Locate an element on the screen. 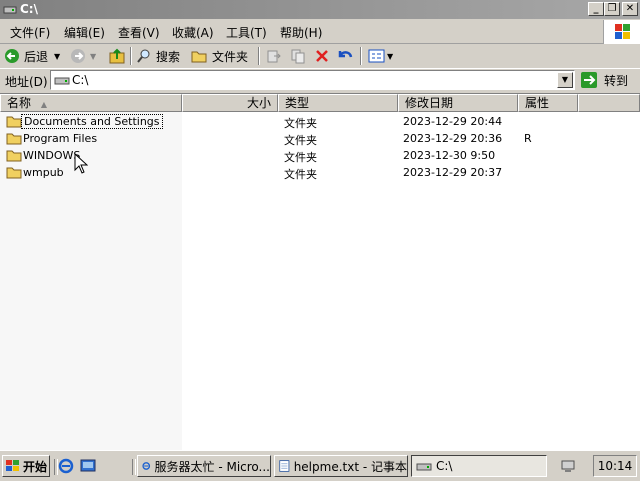  column-header-type: 类型 is located at coordinates (338, 103).